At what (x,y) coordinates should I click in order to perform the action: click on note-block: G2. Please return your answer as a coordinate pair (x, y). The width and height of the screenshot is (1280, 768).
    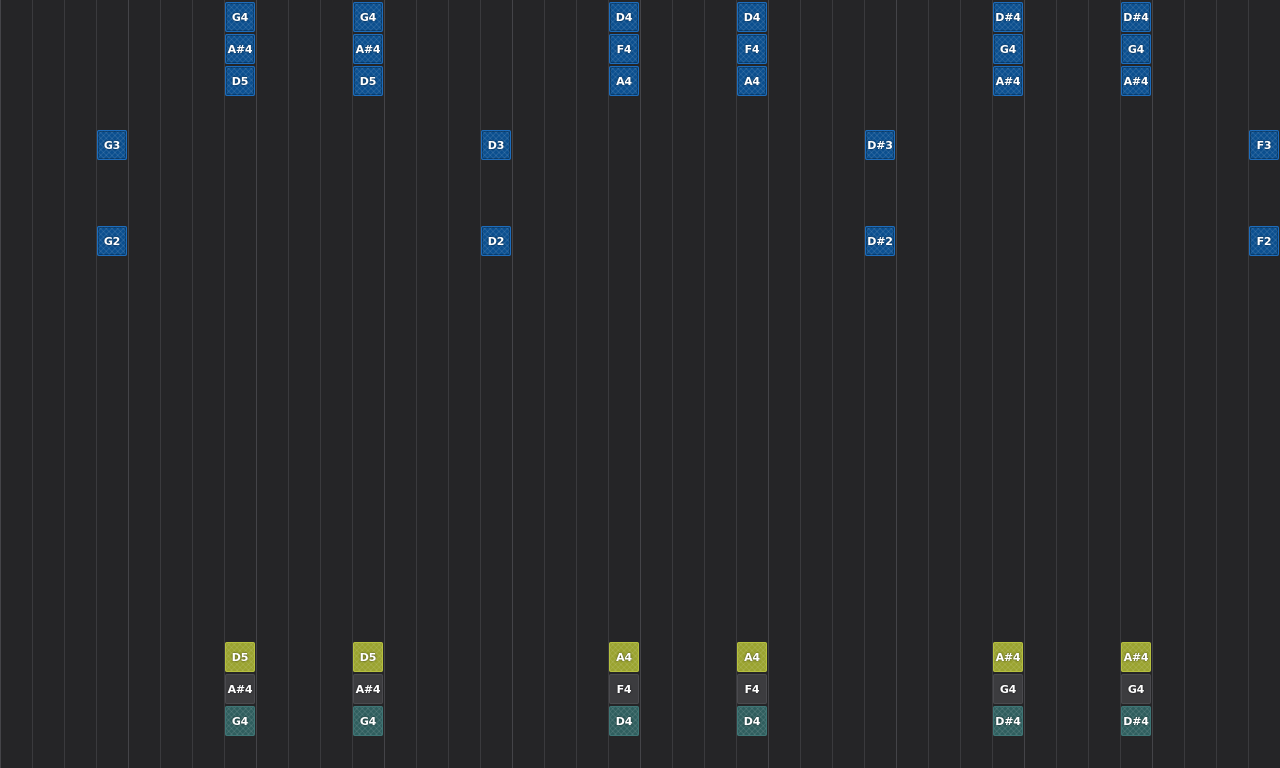
    Looking at the image, I should click on (112, 241).